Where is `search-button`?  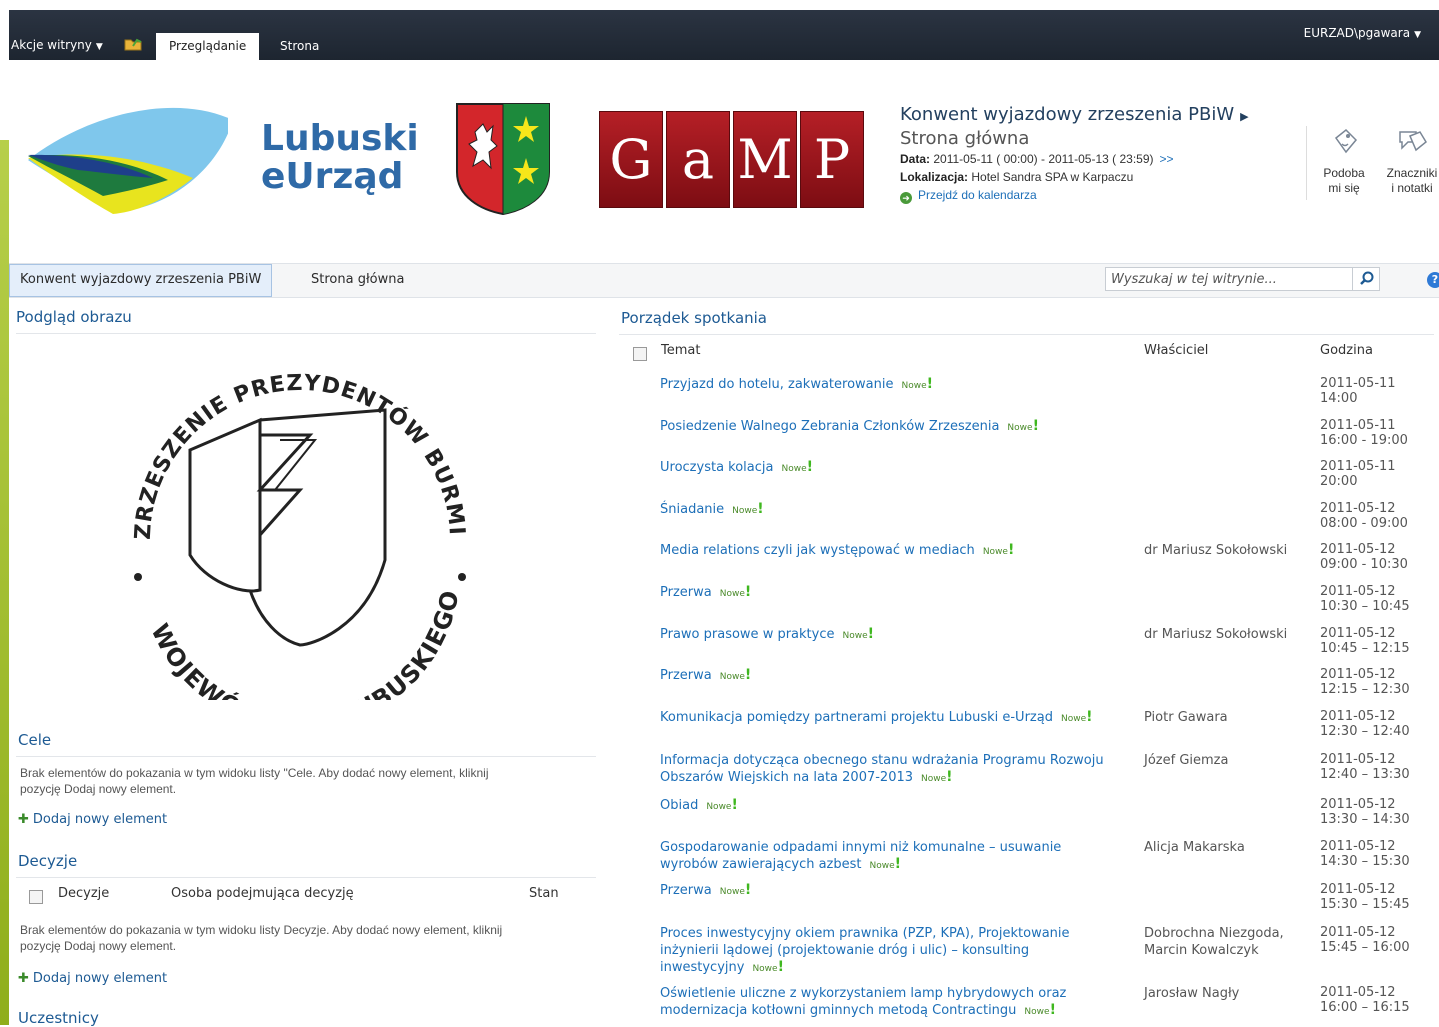 search-button is located at coordinates (1366, 279).